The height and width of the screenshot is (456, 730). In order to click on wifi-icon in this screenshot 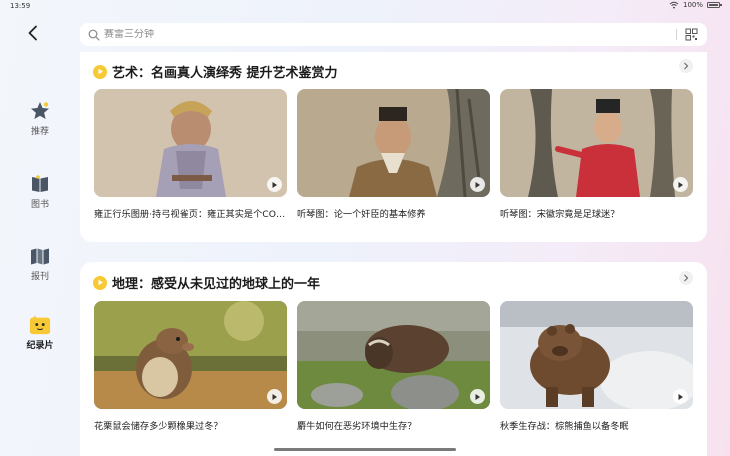, I will do `click(674, 5)`.